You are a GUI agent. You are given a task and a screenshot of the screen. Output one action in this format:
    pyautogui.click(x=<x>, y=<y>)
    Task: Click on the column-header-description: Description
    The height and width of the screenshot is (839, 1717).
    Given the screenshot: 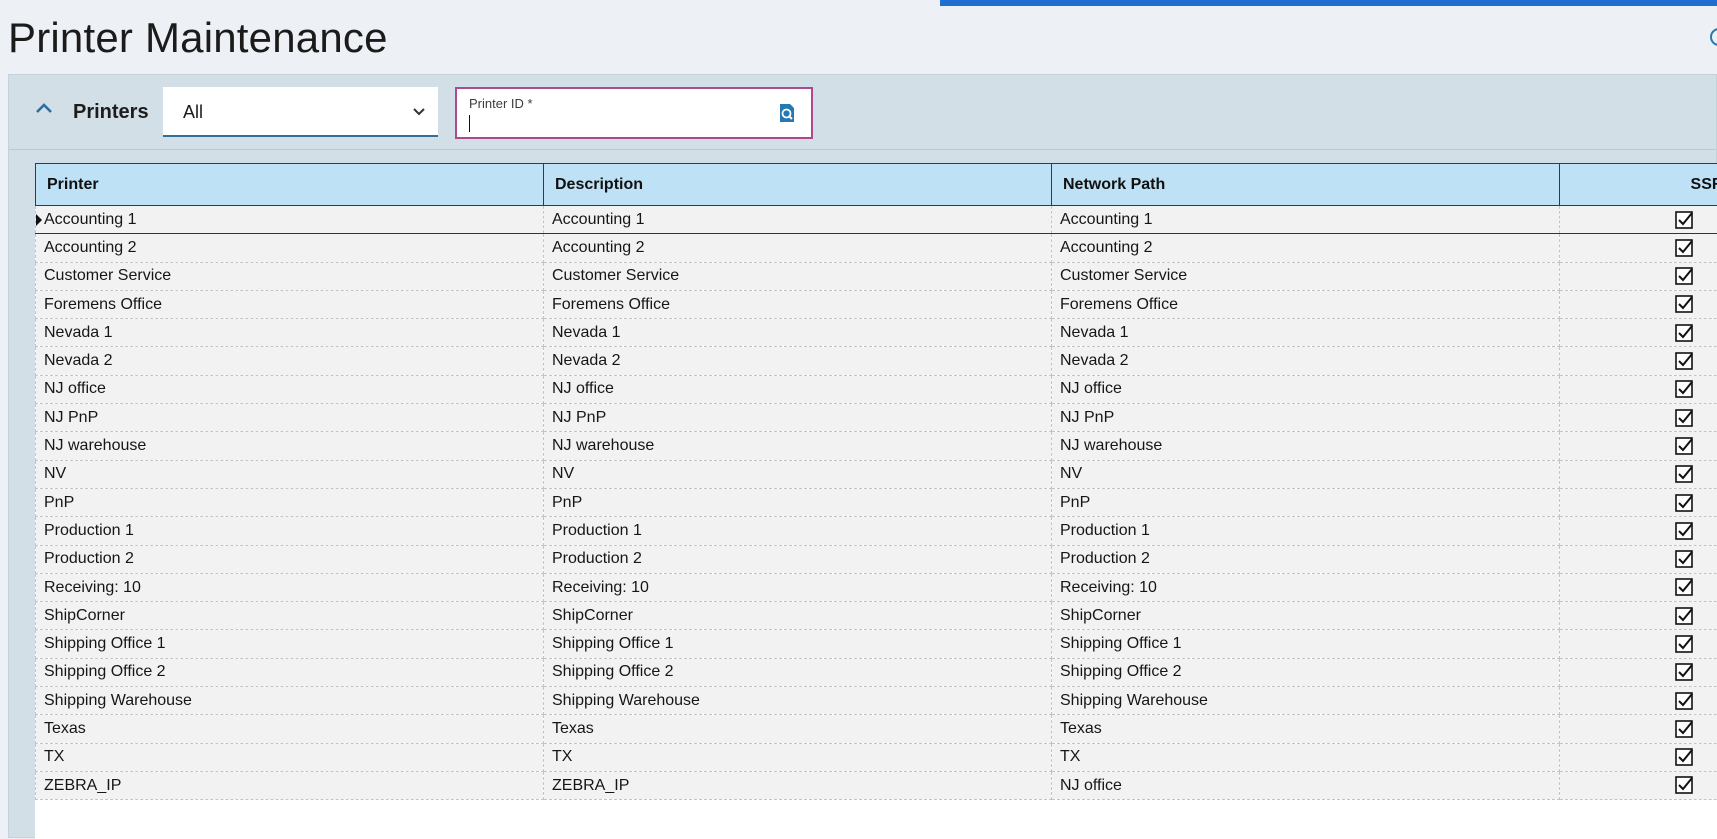 What is the action you would take?
    pyautogui.click(x=798, y=185)
    